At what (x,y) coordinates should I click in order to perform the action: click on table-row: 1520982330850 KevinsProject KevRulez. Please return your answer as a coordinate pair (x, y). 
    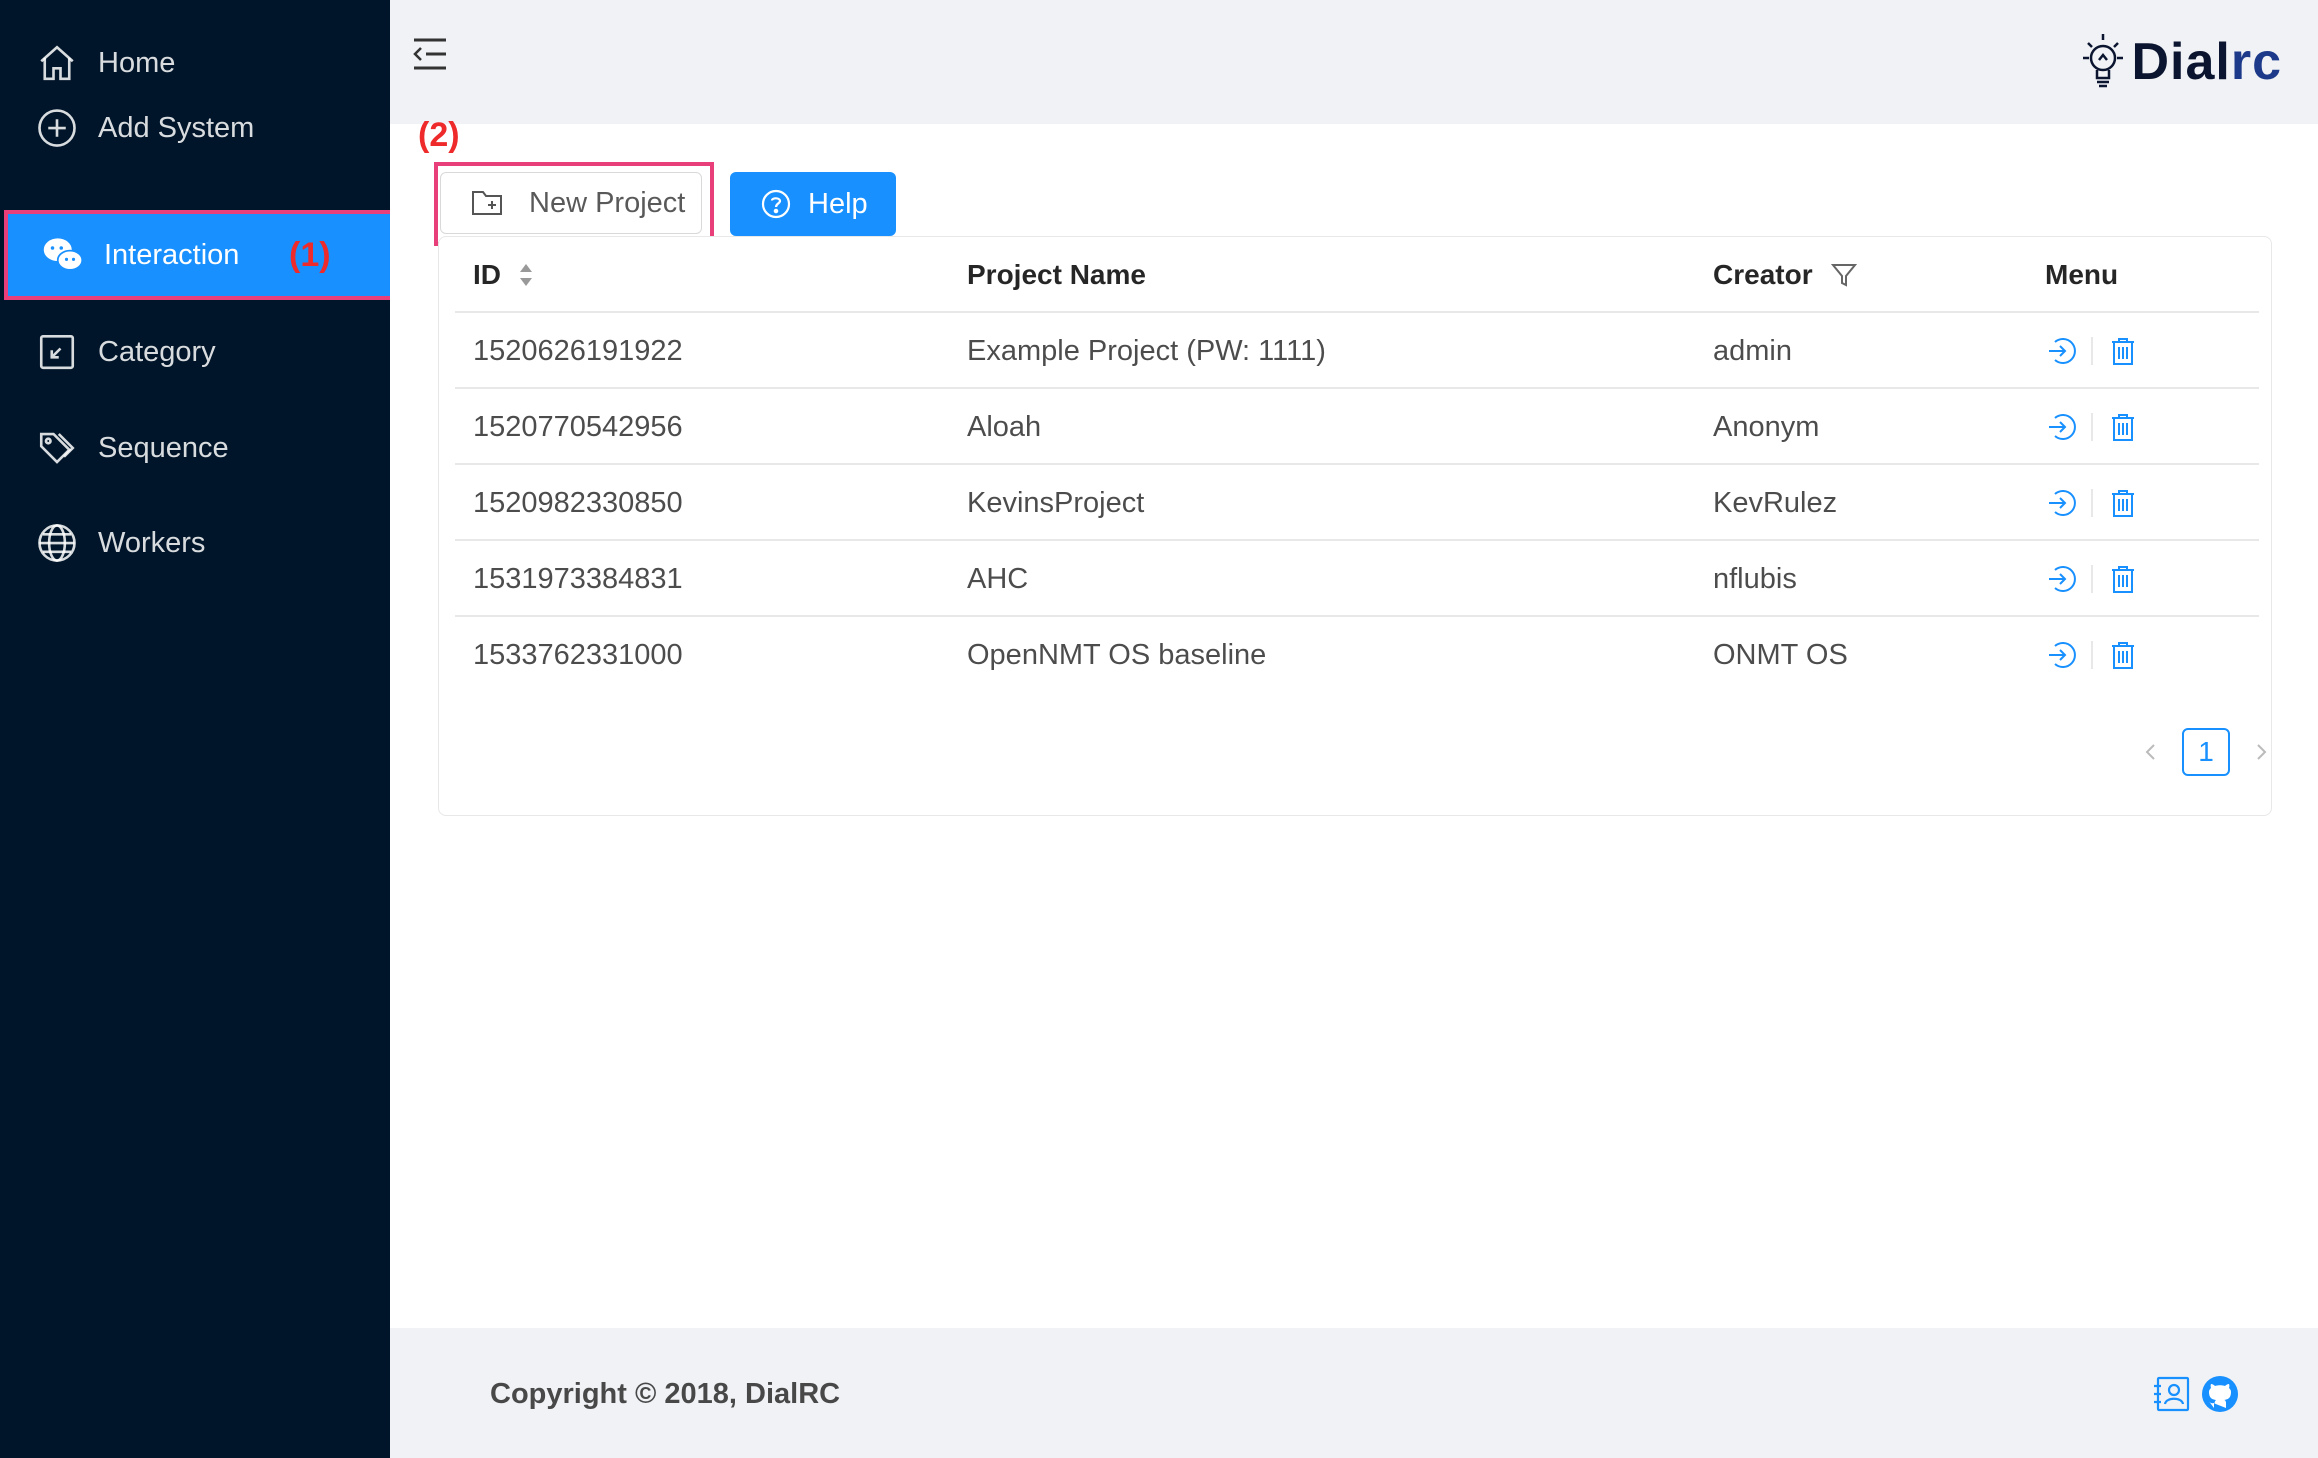
    Looking at the image, I should click on (1357, 503).